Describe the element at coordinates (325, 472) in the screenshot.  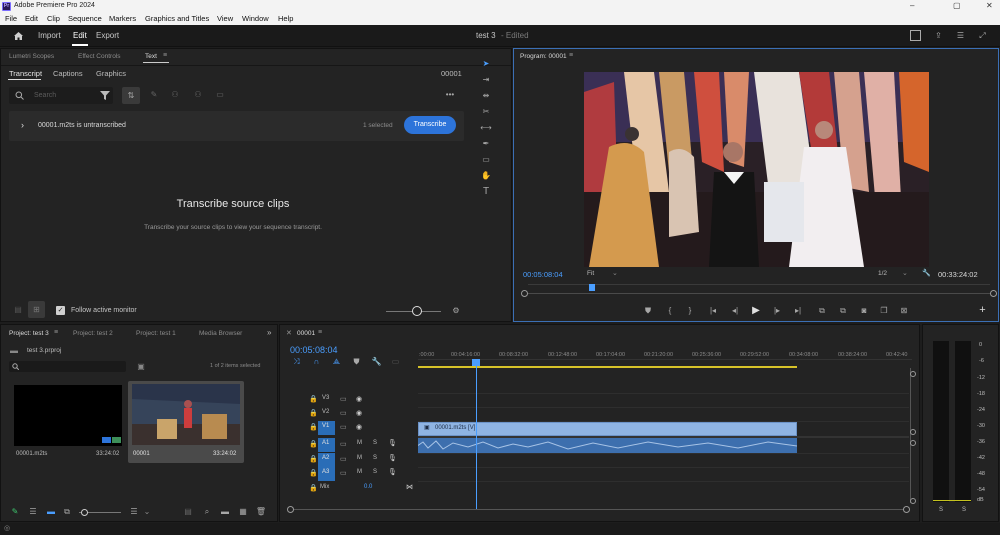
I see `track-label: A3` at that location.